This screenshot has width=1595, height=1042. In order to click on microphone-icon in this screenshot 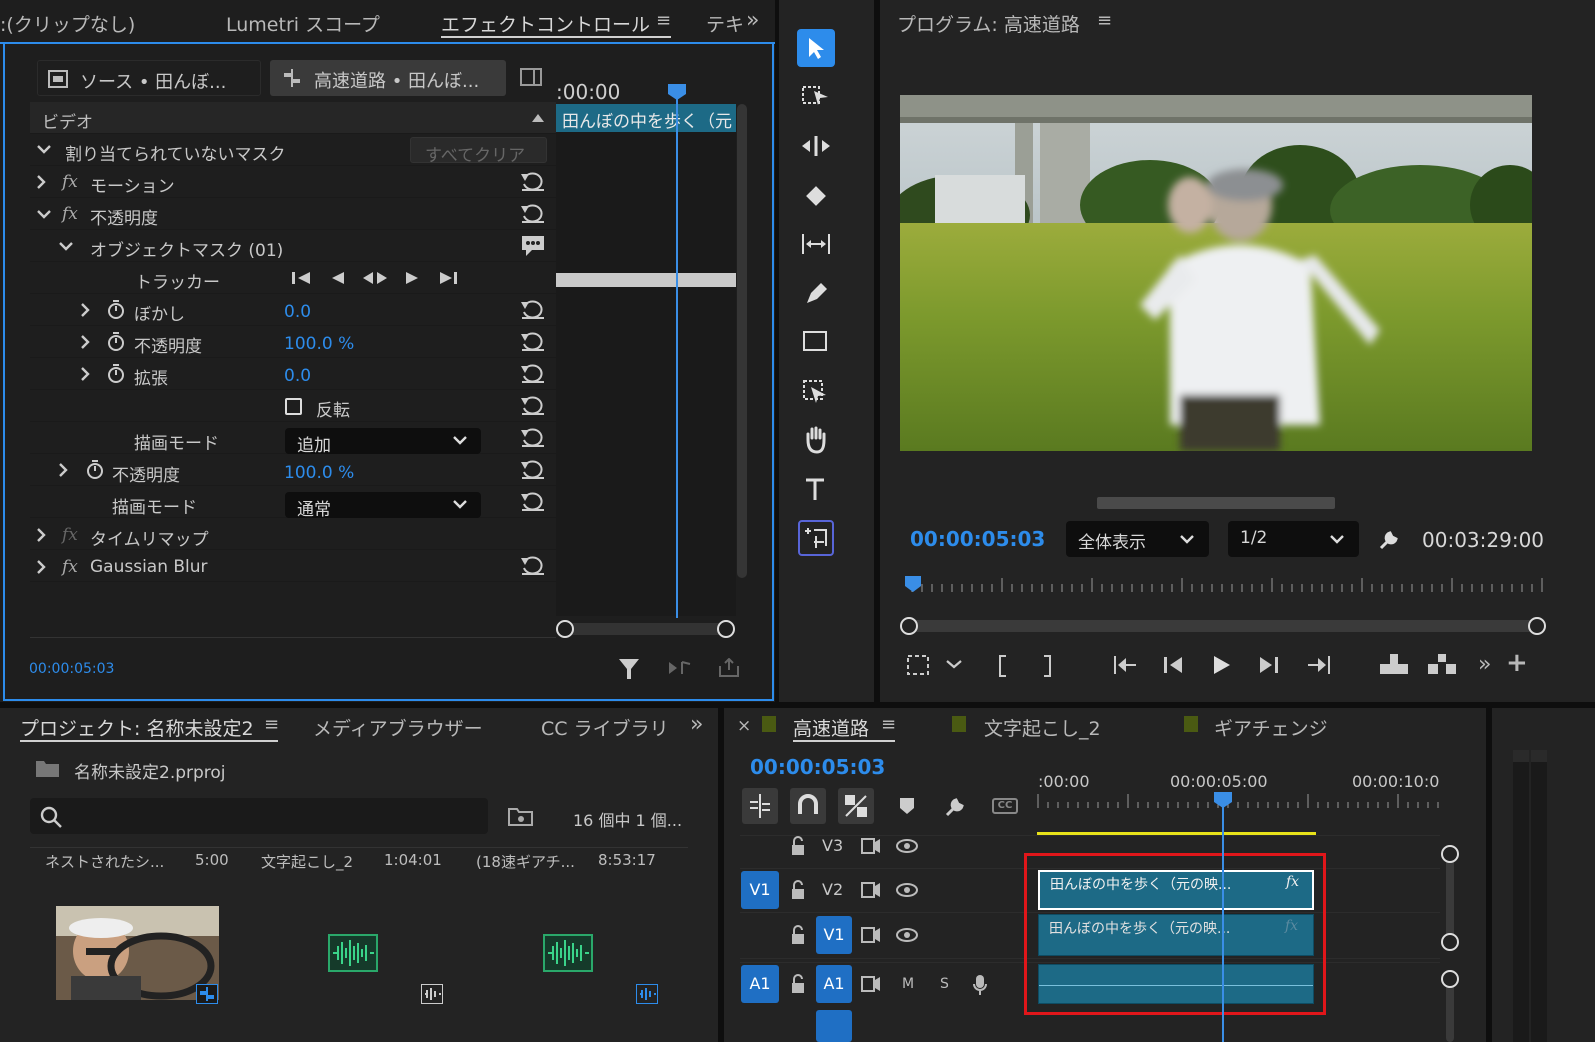, I will do `click(980, 985)`.